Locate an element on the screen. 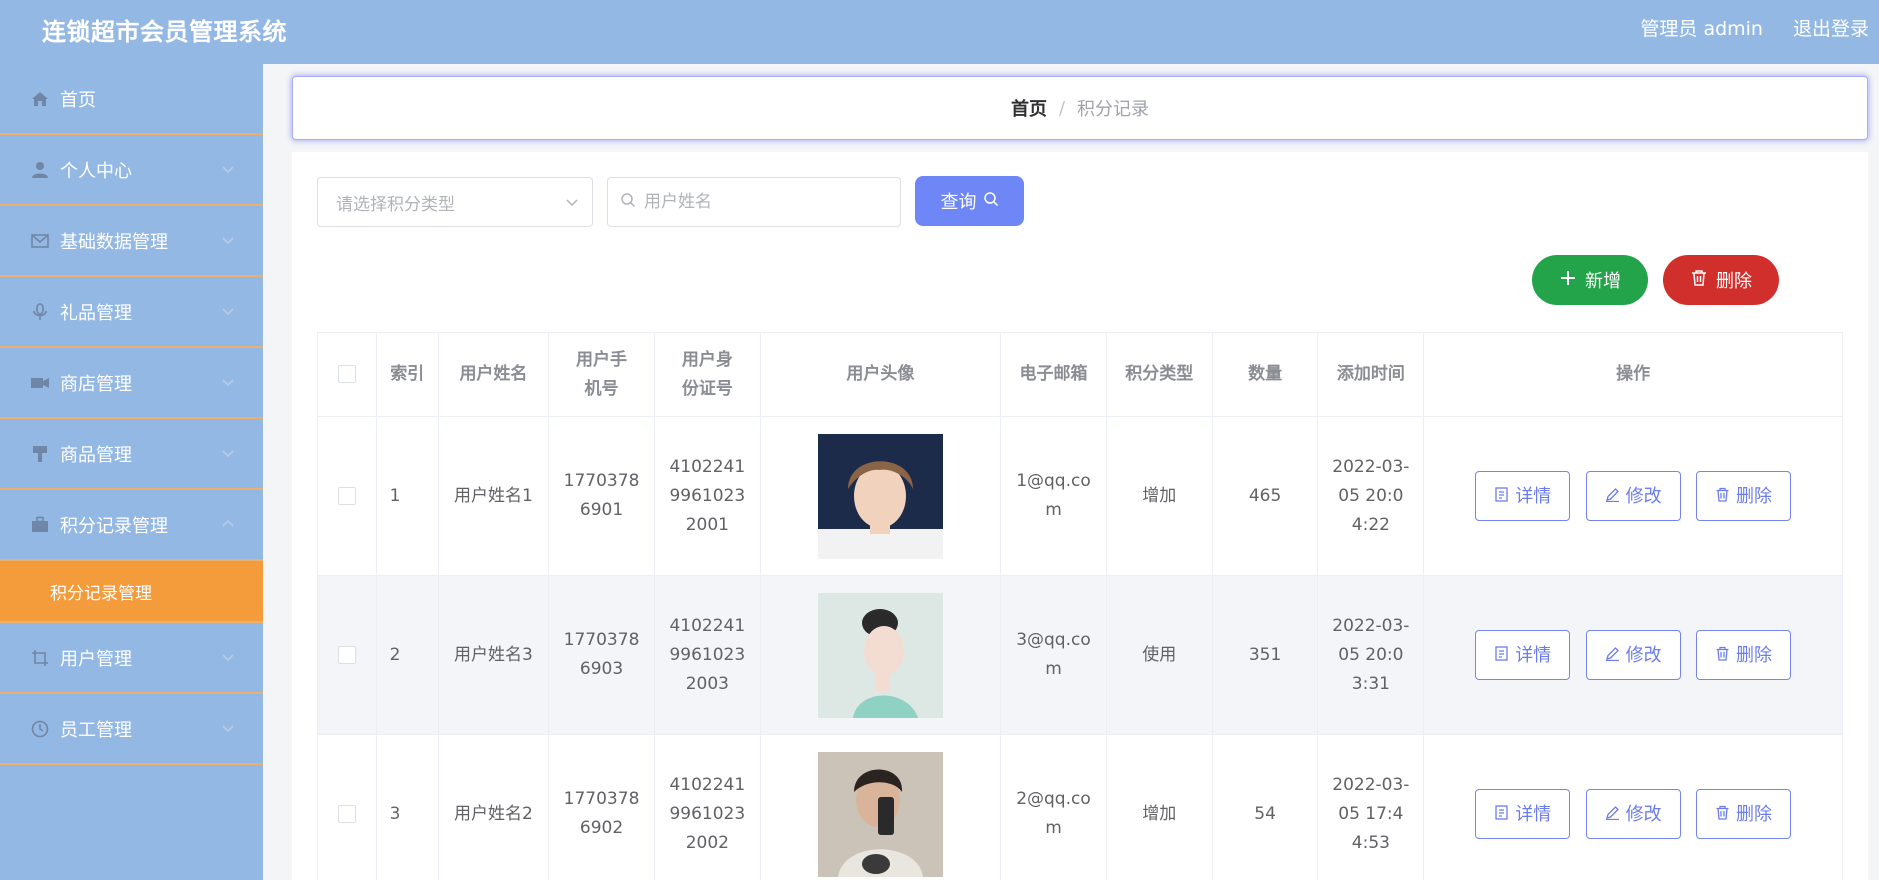 The height and width of the screenshot is (880, 1879). select-all-checkbox is located at coordinates (346, 374).